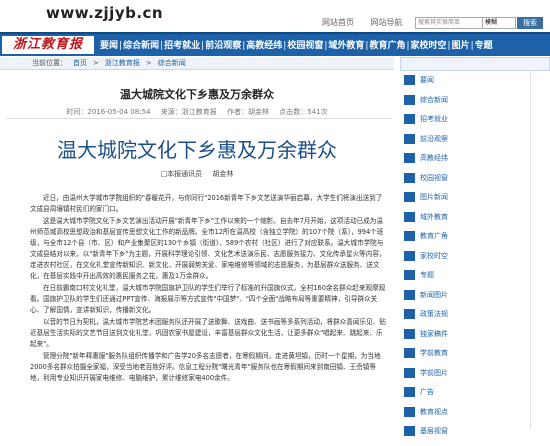  Describe the element at coordinates (223, 46) in the screenshot. I see `nav-item-qianyan: 前沿观察` at that location.